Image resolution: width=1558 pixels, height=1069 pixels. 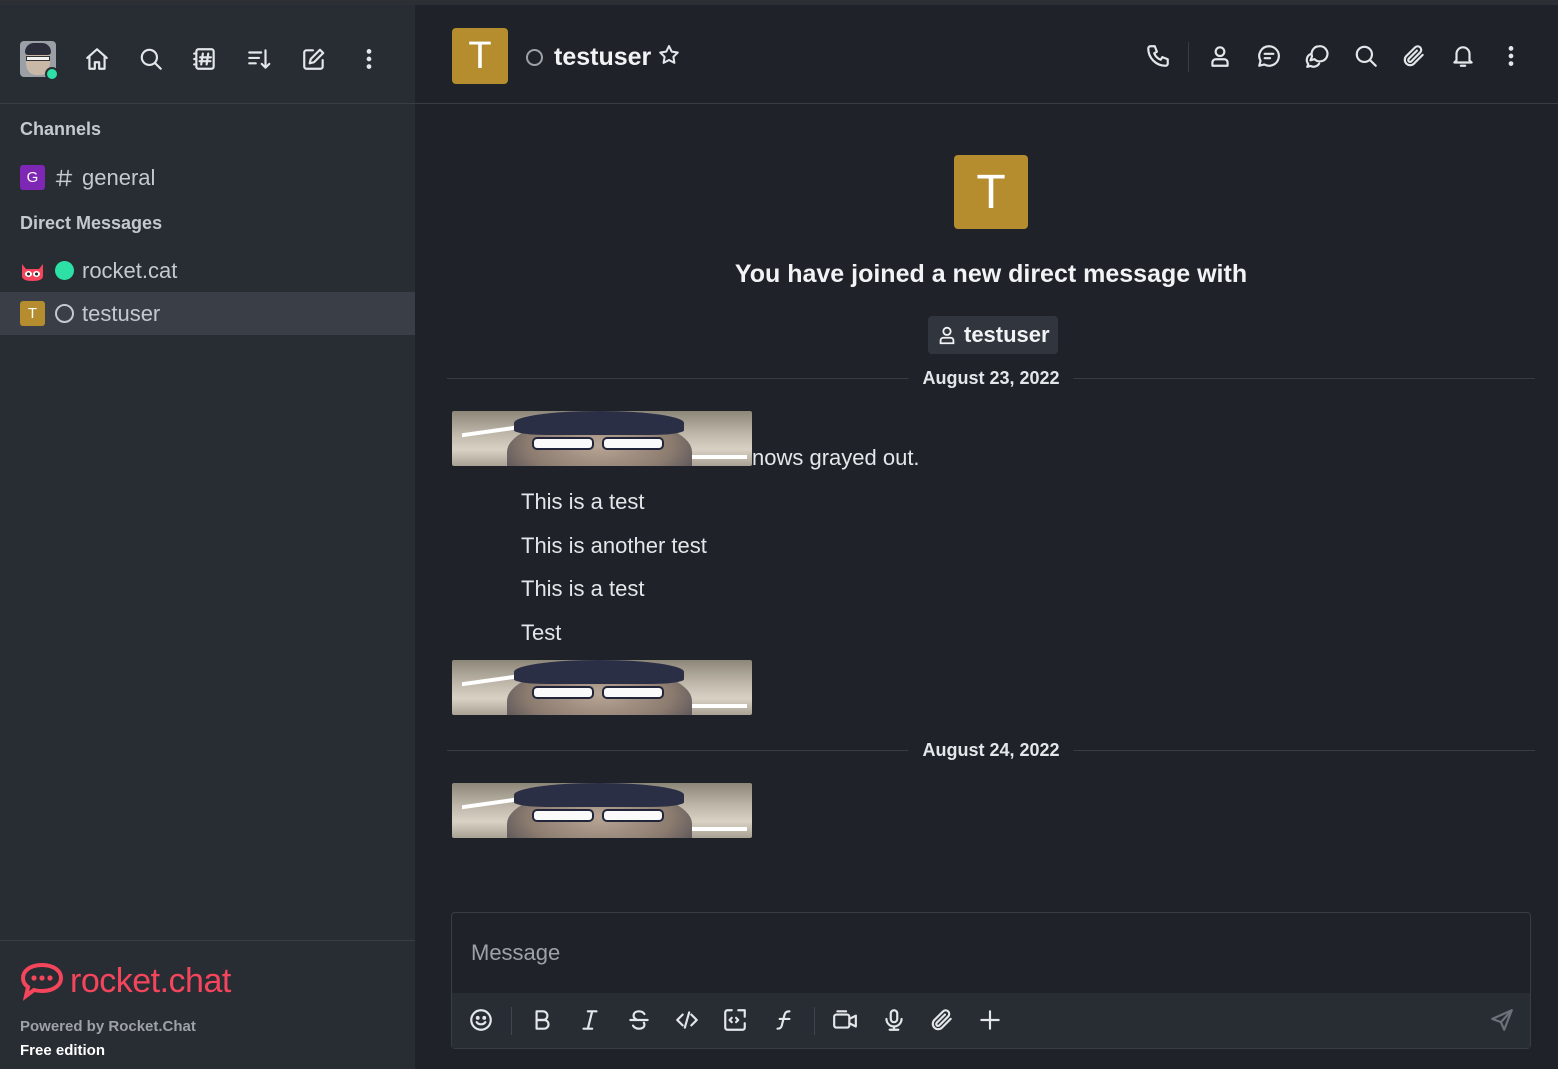 I want to click on files-button, so click(x=1414, y=56).